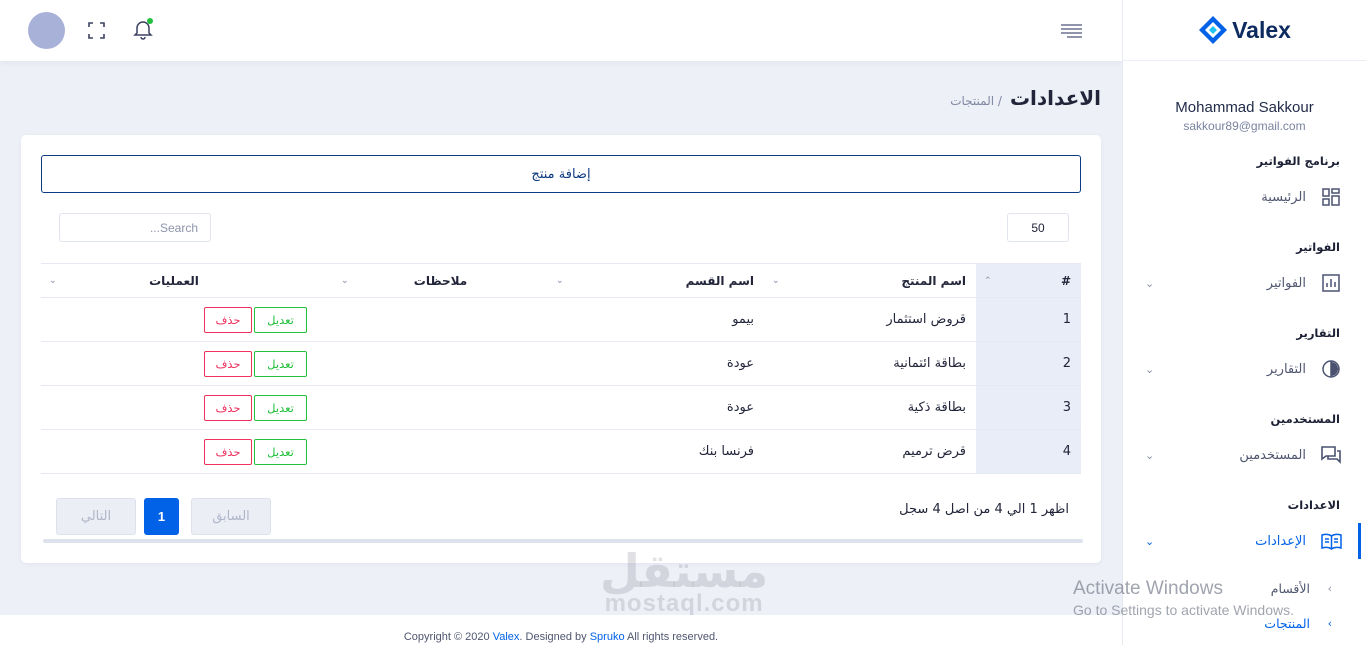 The width and height of the screenshot is (1366, 645). Describe the element at coordinates (96, 516) in the screenshot. I see `next-page-button: التالي` at that location.